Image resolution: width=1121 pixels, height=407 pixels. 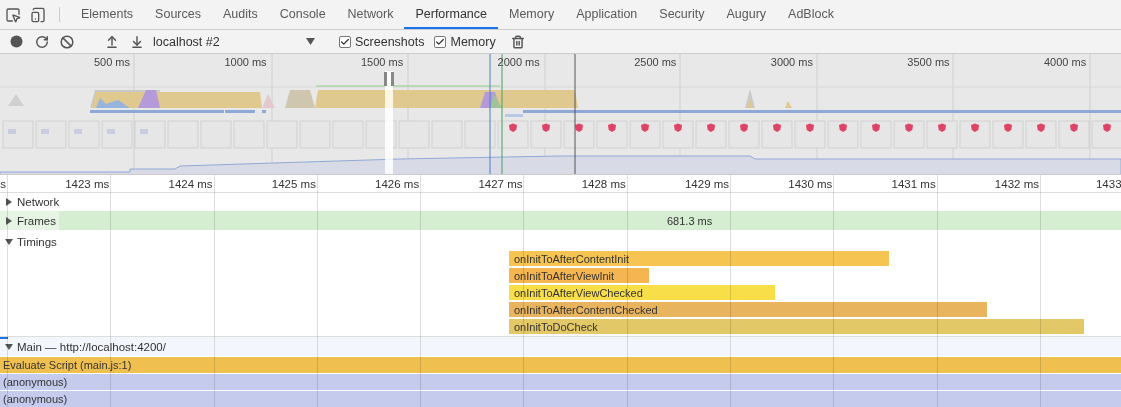 What do you see at coordinates (1016, 184) in the screenshot?
I see `time-tick-label: 1432 ms` at bounding box center [1016, 184].